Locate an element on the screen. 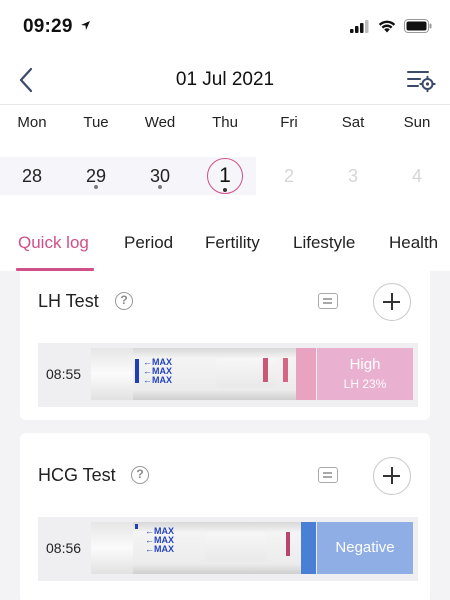  weekday-label: Fri is located at coordinates (289, 122).